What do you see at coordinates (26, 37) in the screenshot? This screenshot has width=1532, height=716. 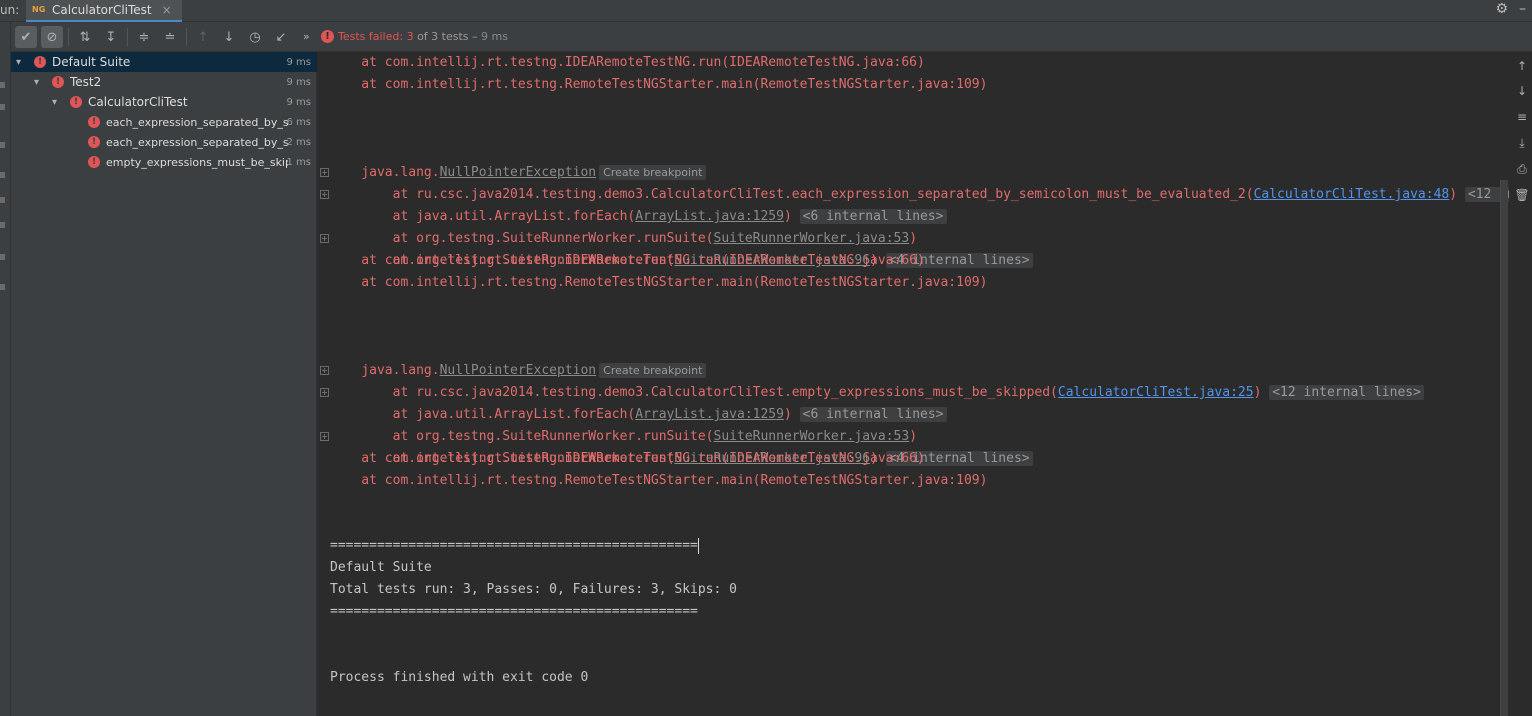 I see `show-passed-icon: ✔` at bounding box center [26, 37].